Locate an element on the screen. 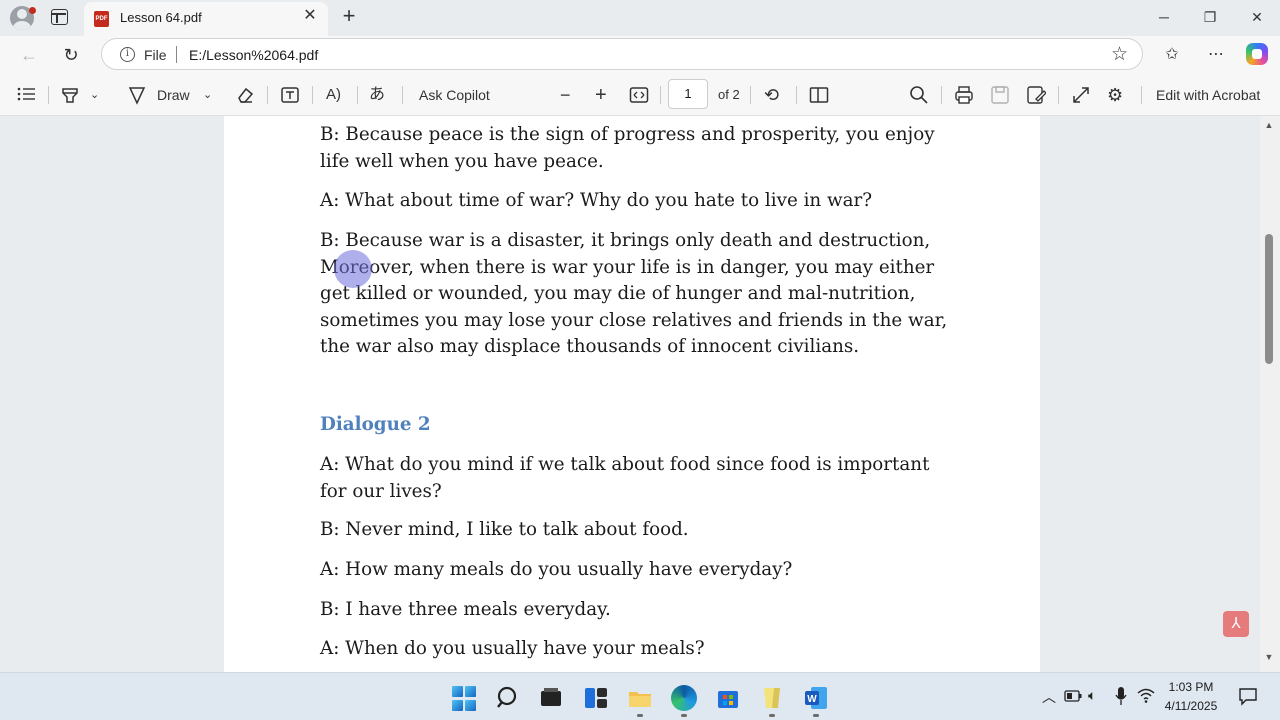 This screenshot has height=720, width=1280. scroll-down-icon: ▼ is located at coordinates (1269, 657).